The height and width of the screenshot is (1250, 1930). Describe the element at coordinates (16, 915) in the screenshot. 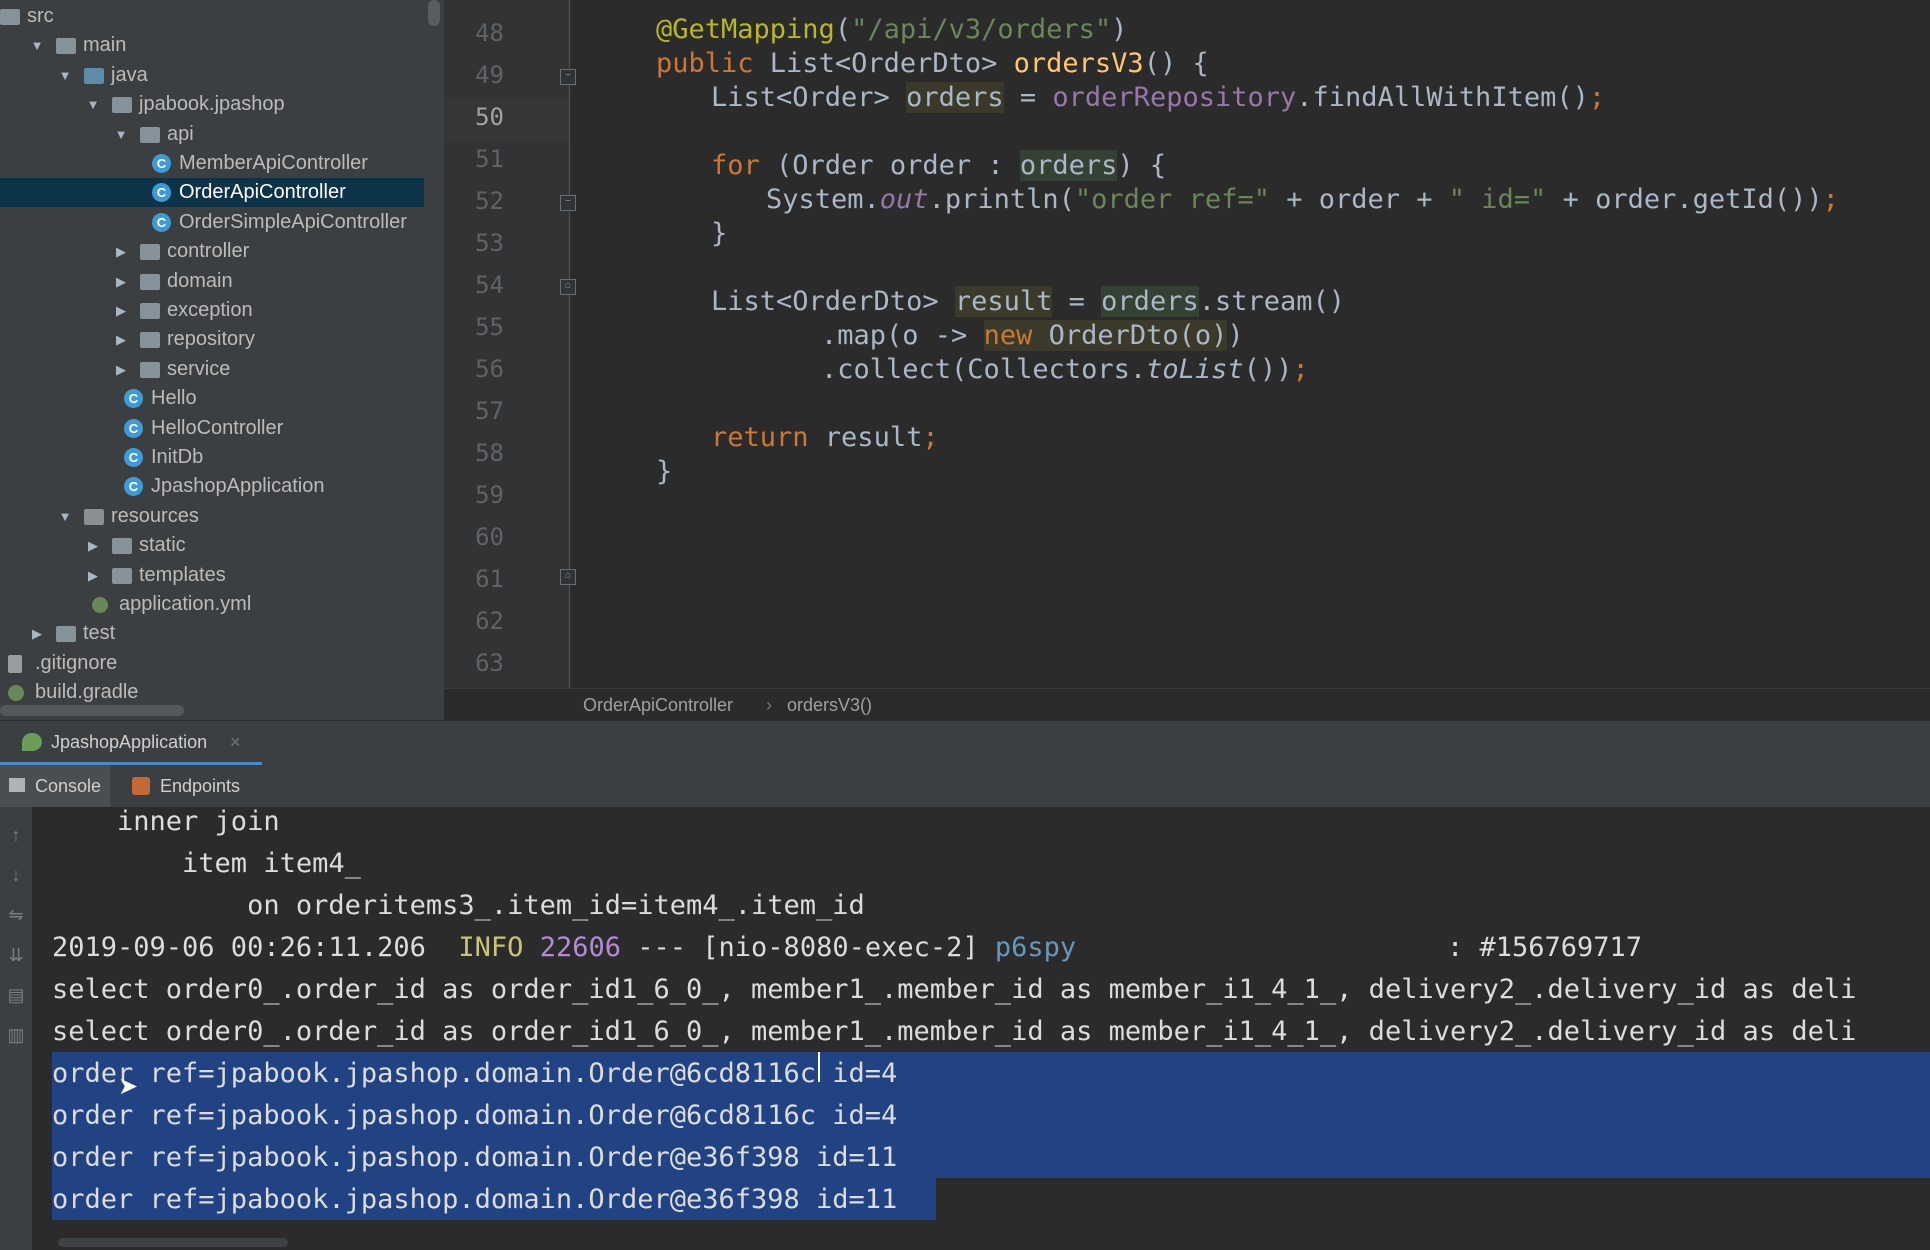

I see `soft-wrap-icon: ⇋` at that location.